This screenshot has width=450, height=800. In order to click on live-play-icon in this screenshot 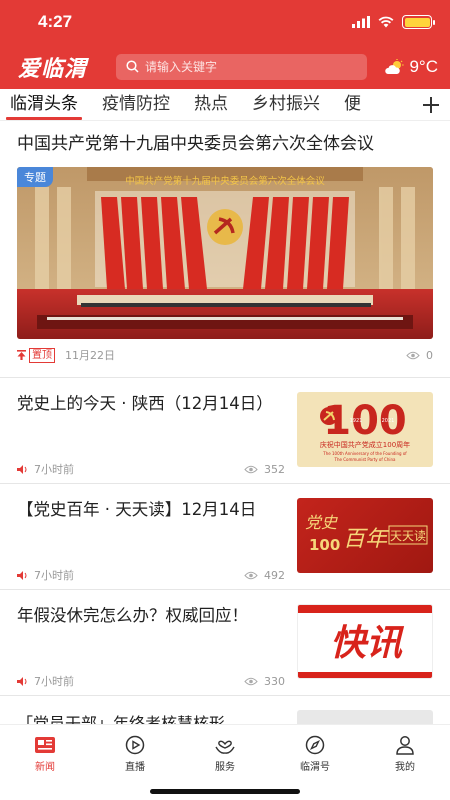, I will do `click(135, 745)`.